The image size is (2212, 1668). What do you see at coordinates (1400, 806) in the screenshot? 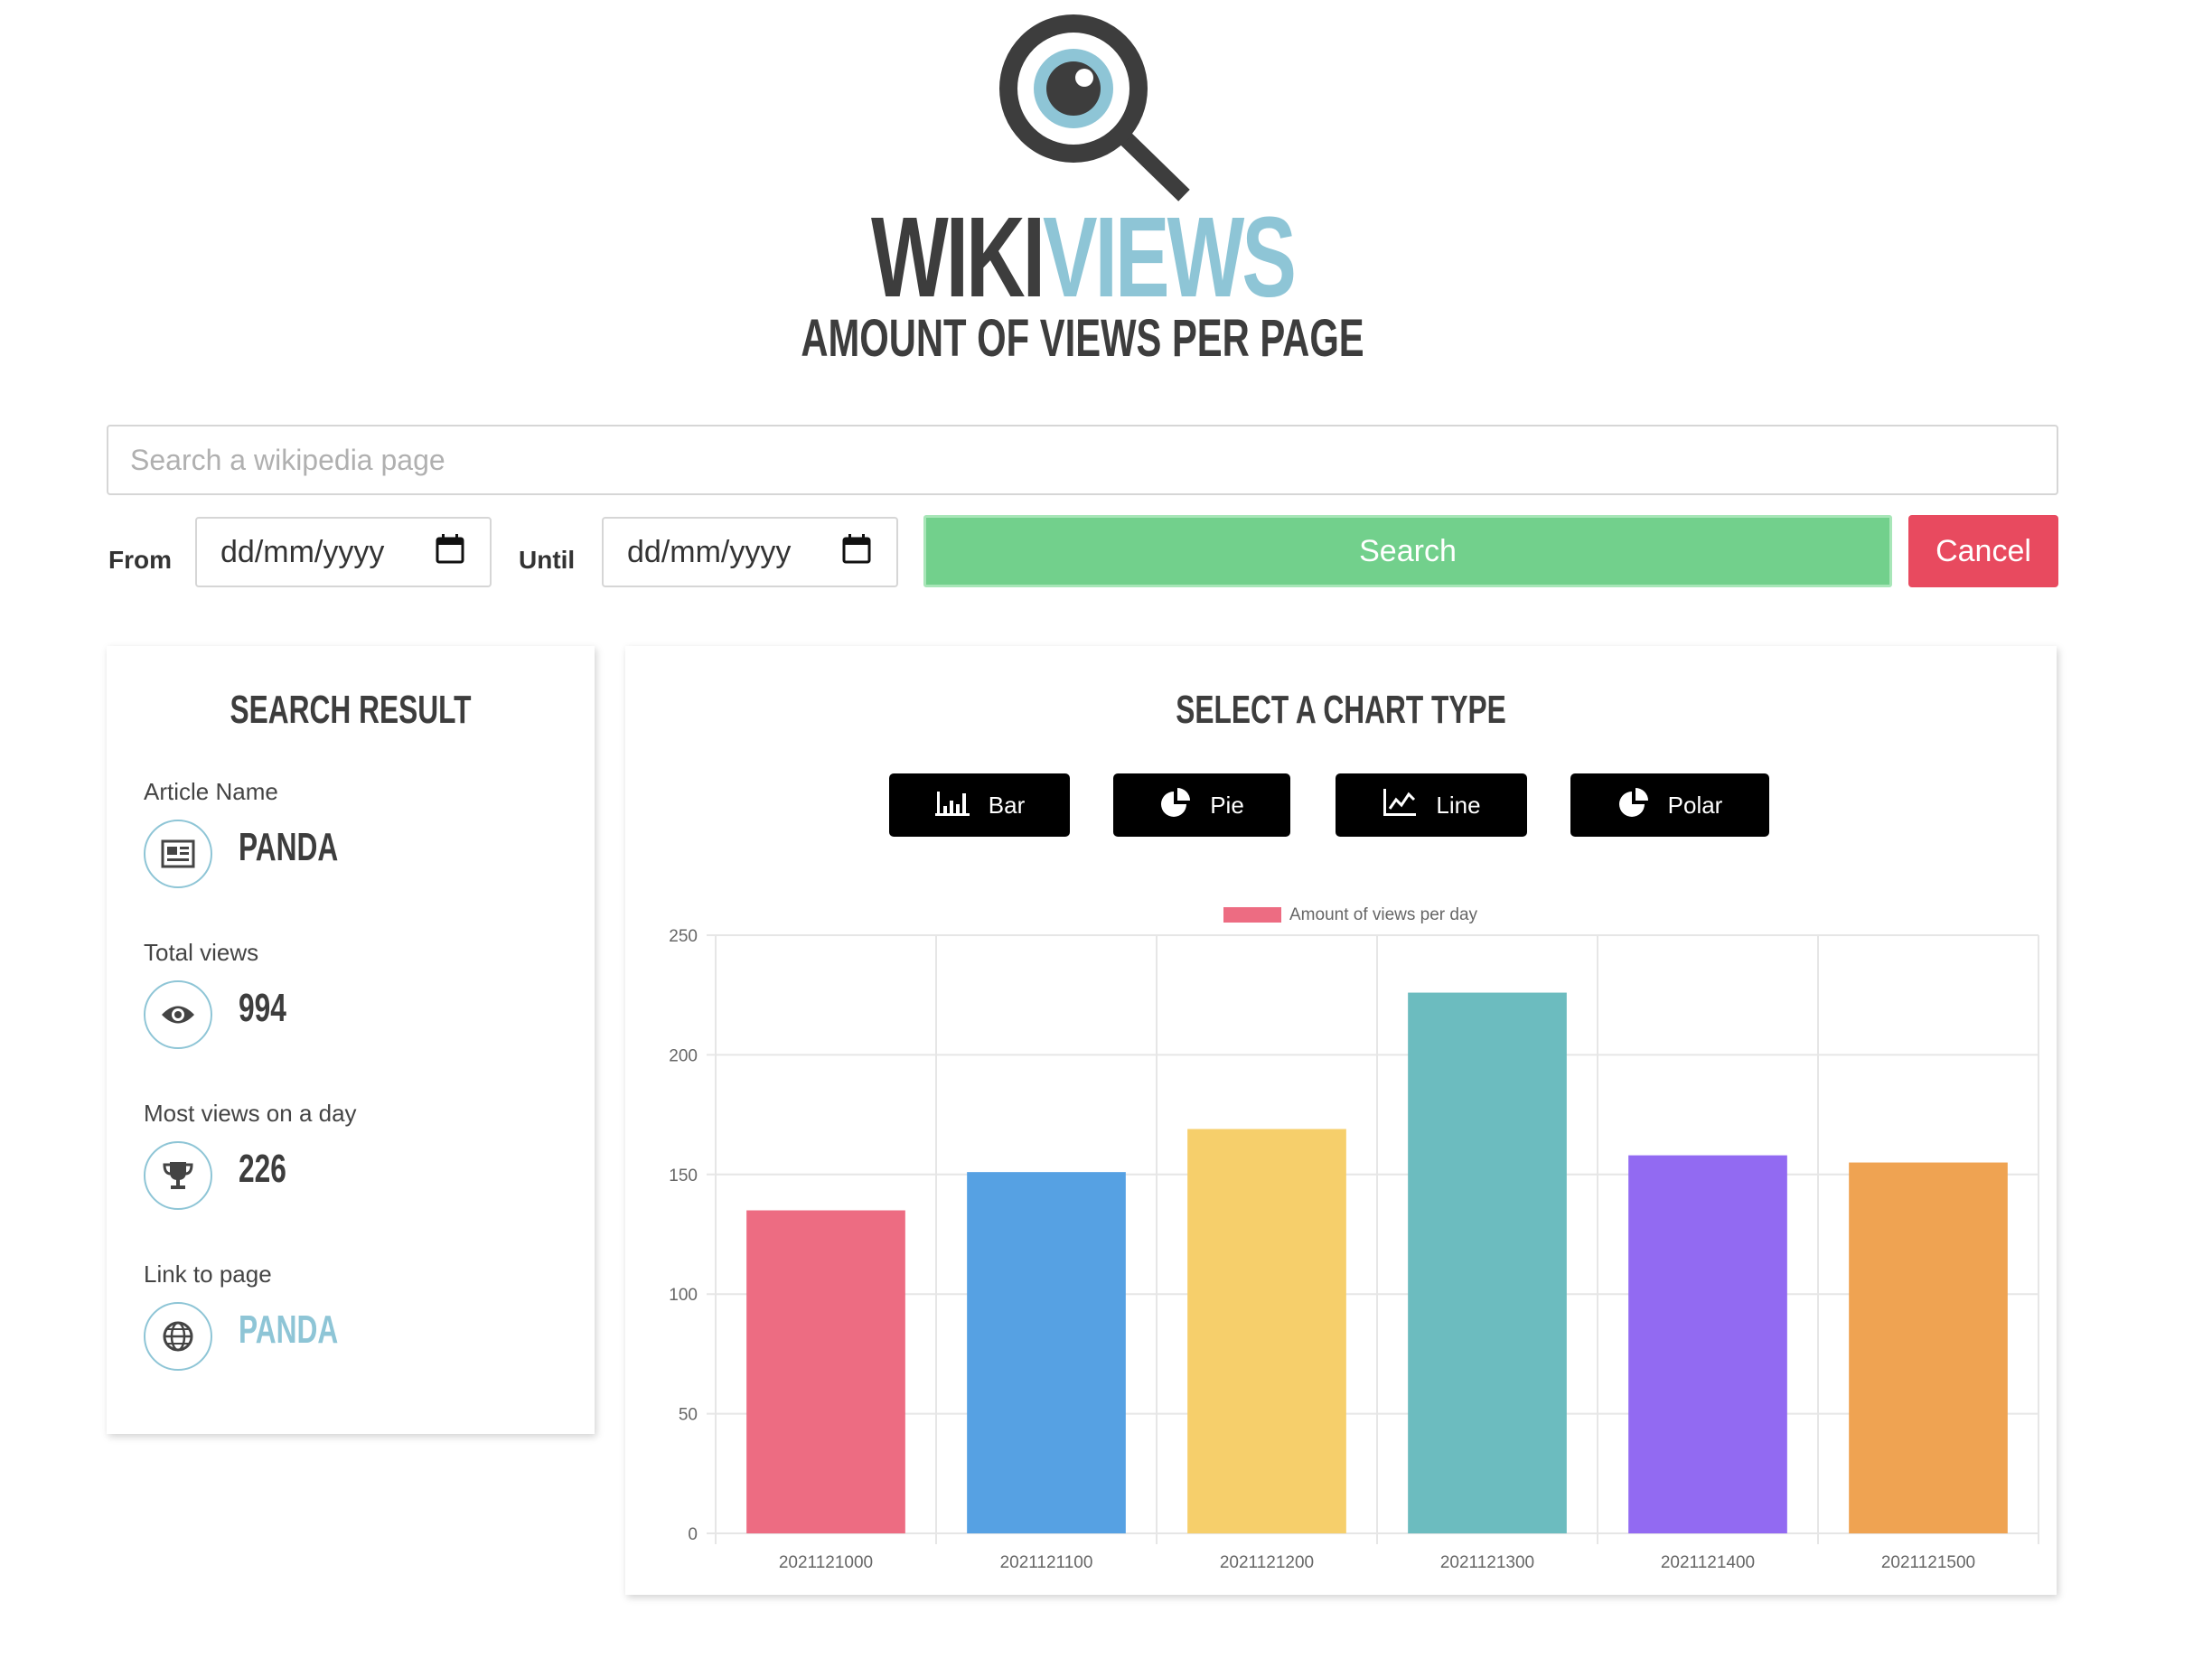
I see `line-chart-icon` at bounding box center [1400, 806].